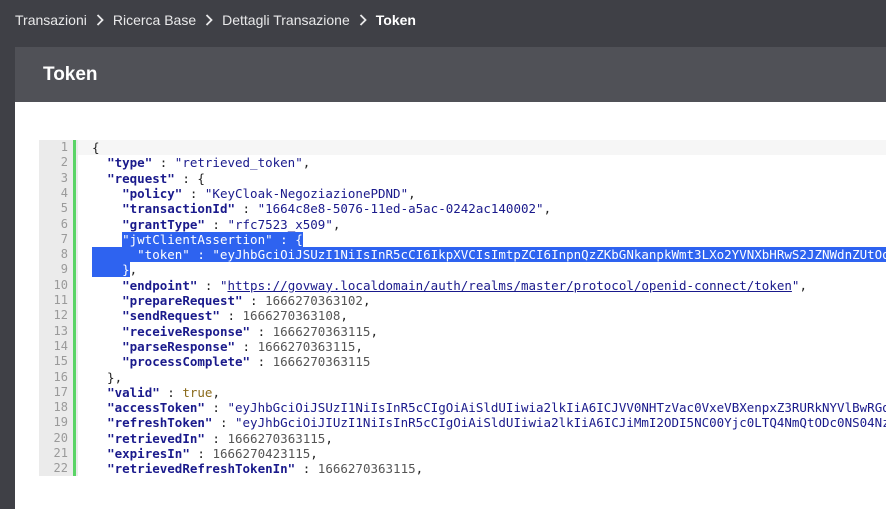 This screenshot has height=509, width=886. What do you see at coordinates (171, 316) in the screenshot?
I see `code-token: "sendRequest"` at bounding box center [171, 316].